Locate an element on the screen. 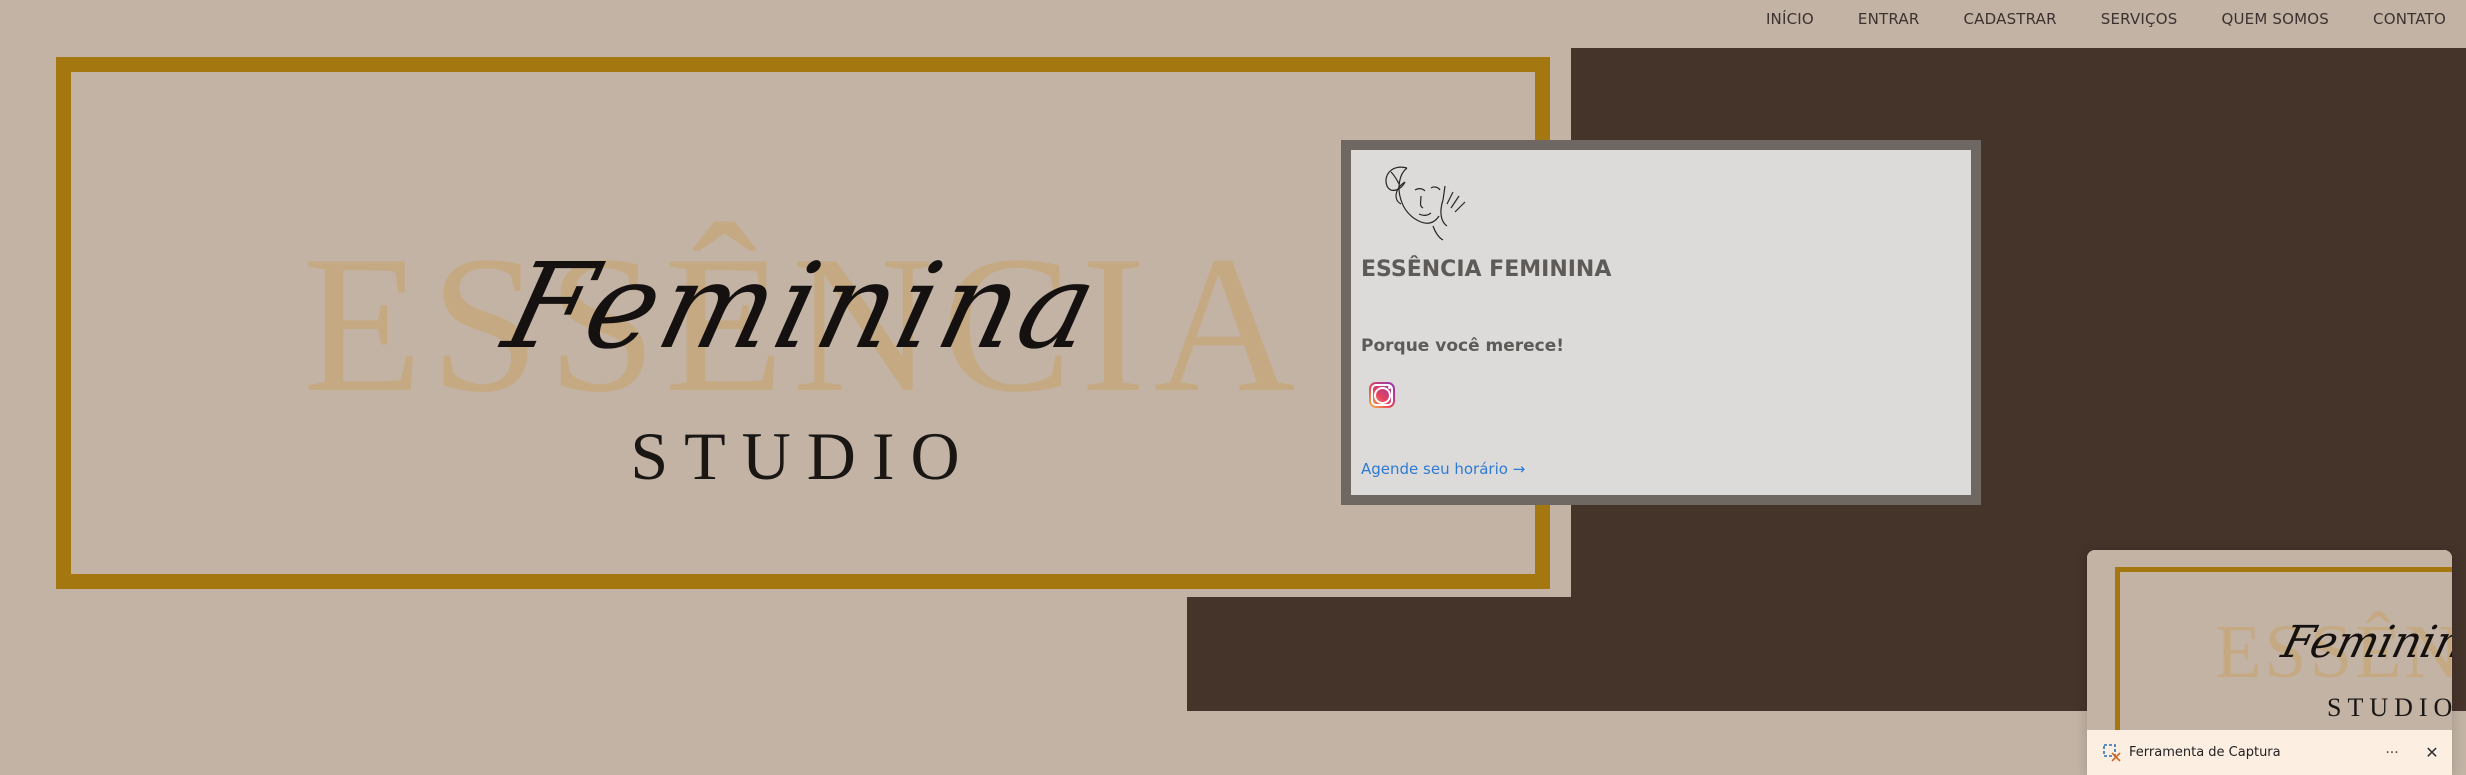 The image size is (2466, 775). thumbnail-feminina-script: Feminina is located at coordinates (2364, 642).